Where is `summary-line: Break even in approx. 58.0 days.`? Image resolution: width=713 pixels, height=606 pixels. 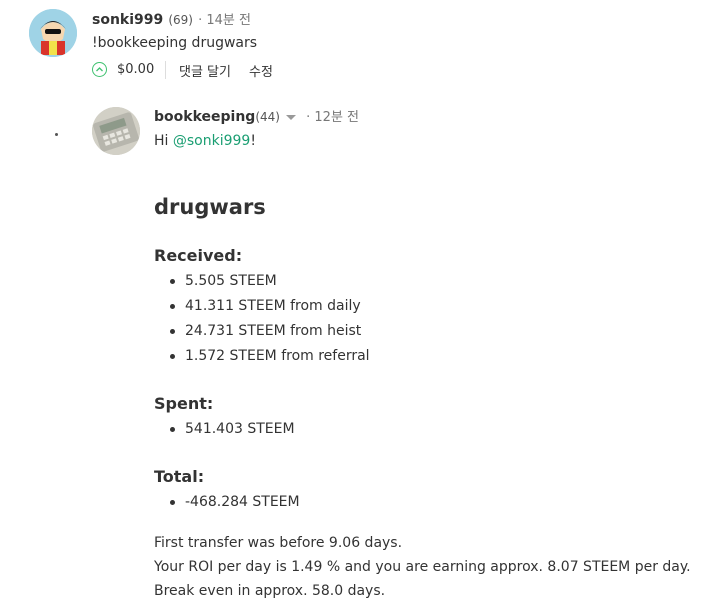 summary-line: Break even in approx. 58.0 days. is located at coordinates (270, 591).